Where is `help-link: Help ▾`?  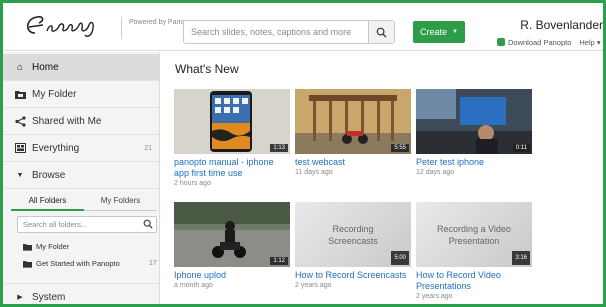
help-link: Help ▾ is located at coordinates (589, 42).